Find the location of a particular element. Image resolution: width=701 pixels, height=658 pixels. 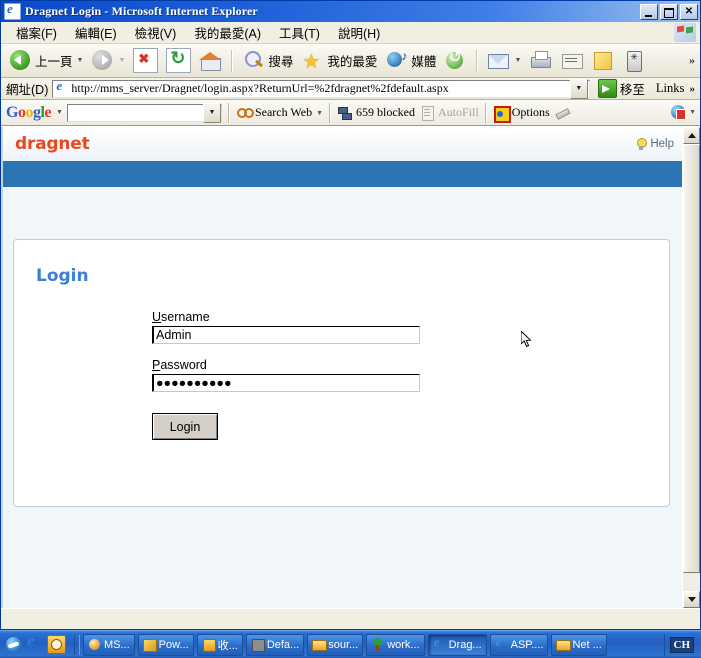

password-input: ●●●●●●●●●● is located at coordinates (286, 383).